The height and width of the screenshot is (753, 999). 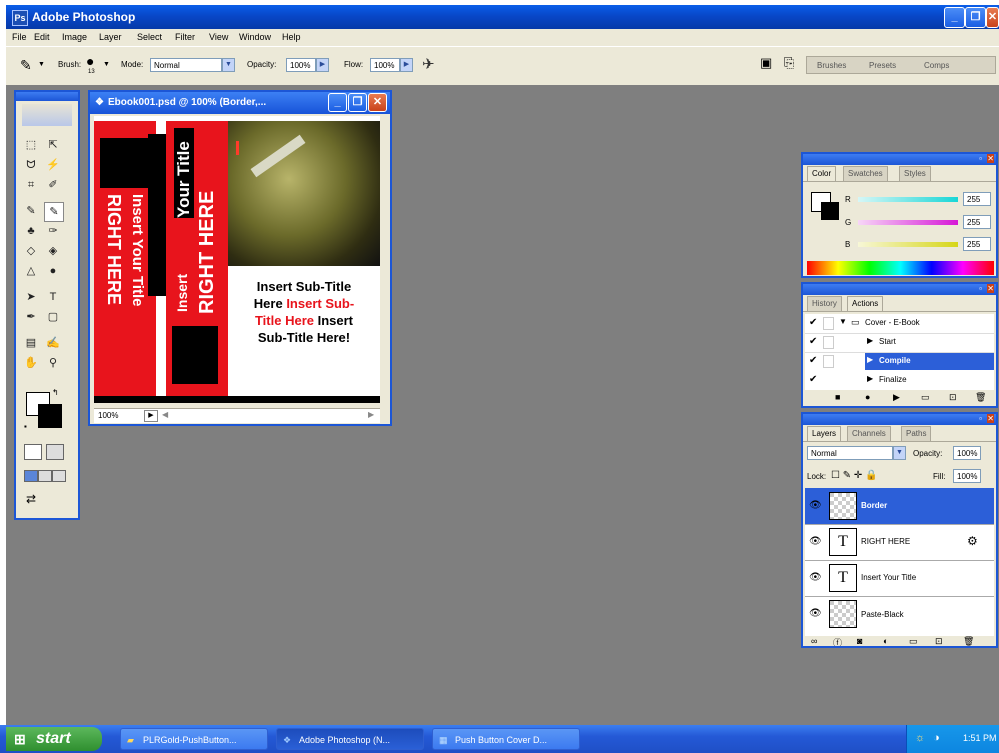 What do you see at coordinates (228, 65) in the screenshot?
I see `mode-select-arrow-icon: ▼` at bounding box center [228, 65].